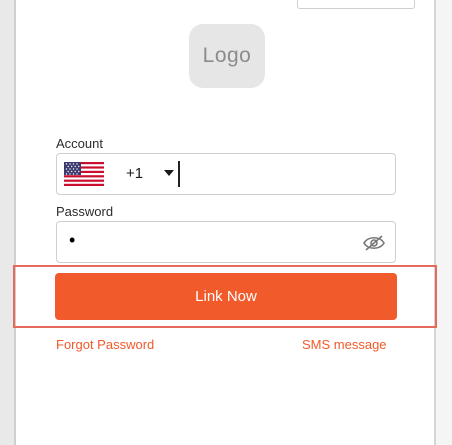 The height and width of the screenshot is (445, 452). What do you see at coordinates (7, 222) in the screenshot?
I see `left-frame` at bounding box center [7, 222].